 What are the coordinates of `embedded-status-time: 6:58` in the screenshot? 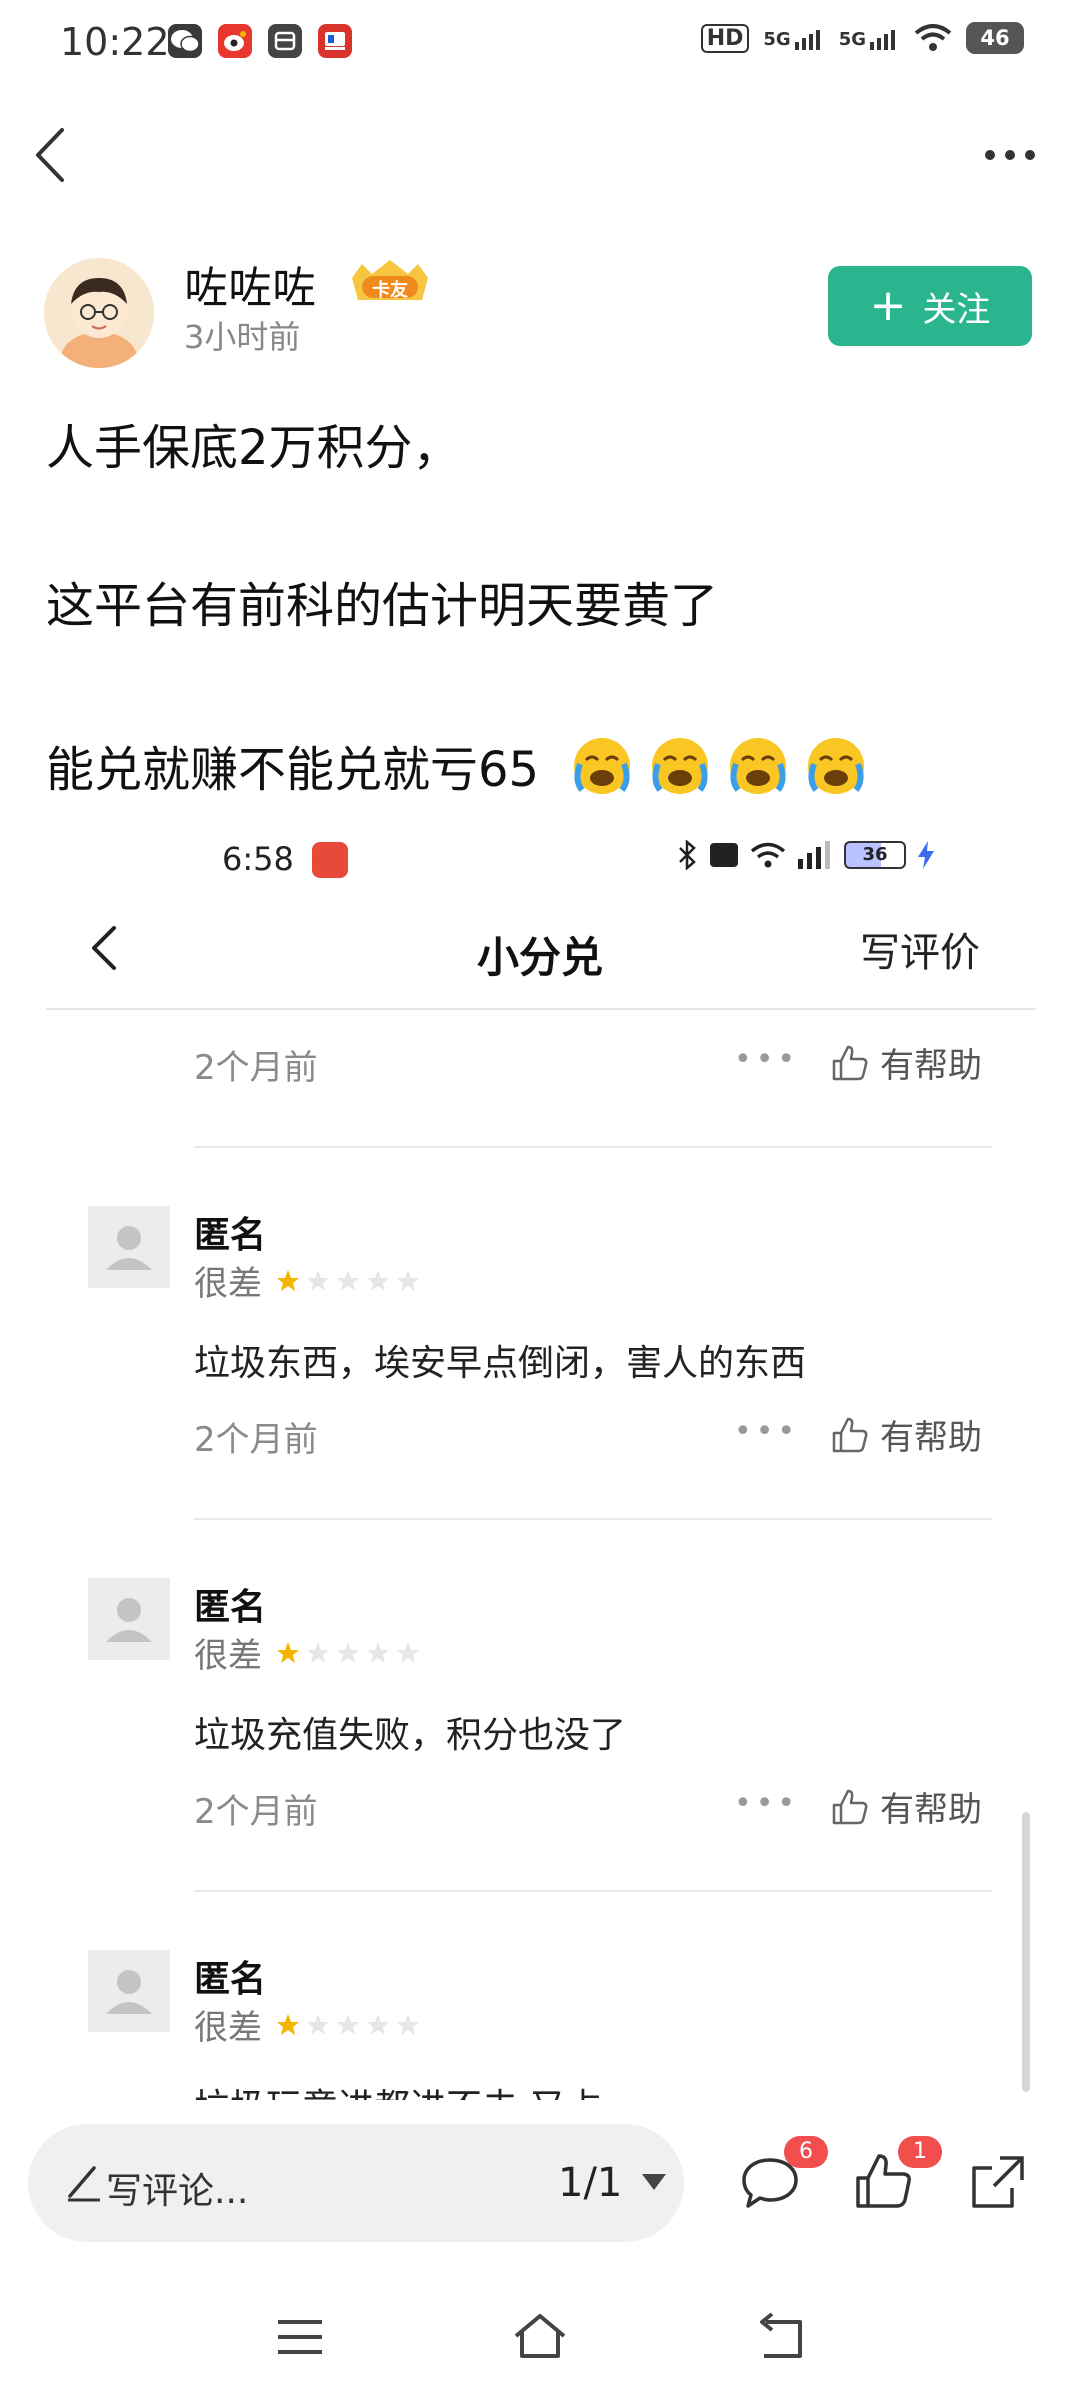 It's located at (258, 859).